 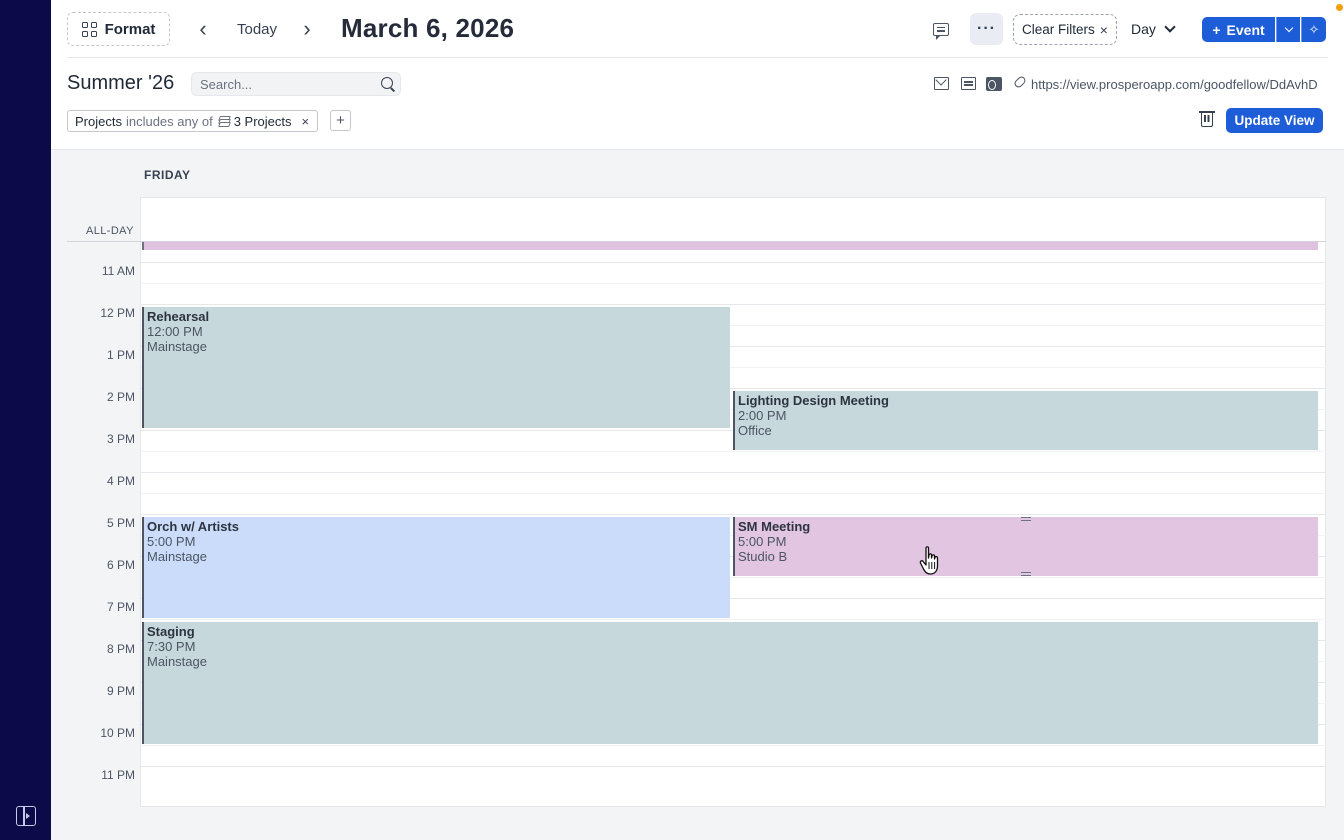 I want to click on event-title: Orch w/ Artists, so click(x=193, y=526).